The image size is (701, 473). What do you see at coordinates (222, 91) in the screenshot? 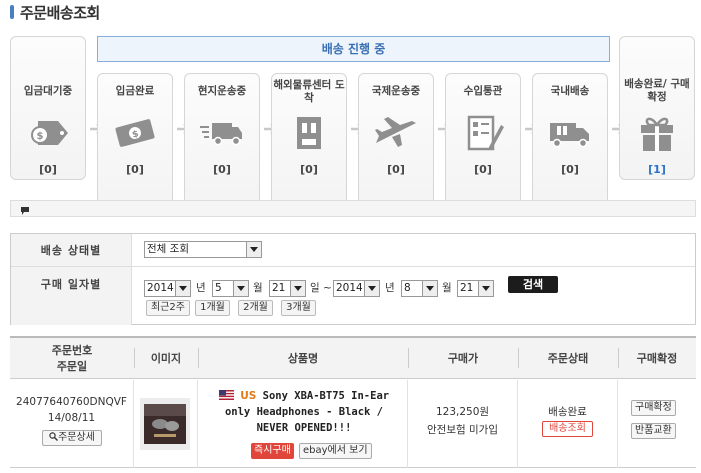
I see `stage-label: 현지운송중` at bounding box center [222, 91].